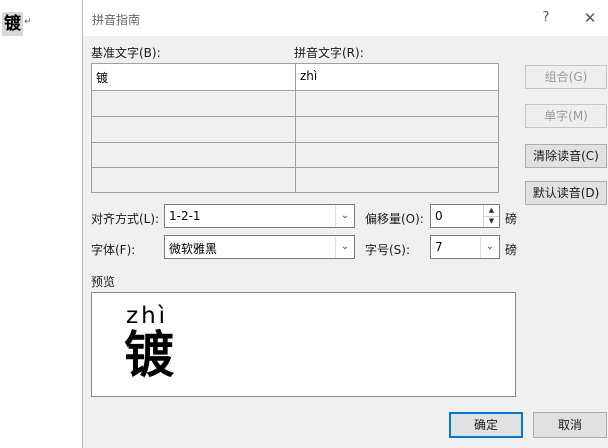 This screenshot has width=608, height=448. Describe the element at coordinates (465, 247) in the screenshot. I see `size-select: 7 ⌄` at that location.